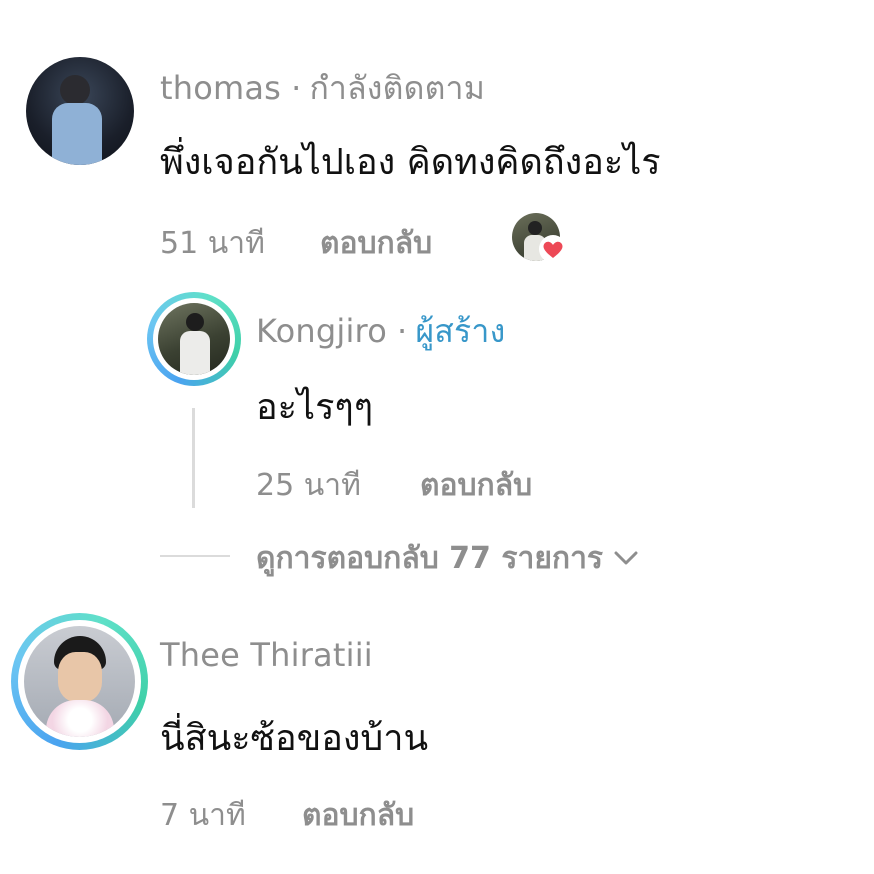 The image size is (874, 874). Describe the element at coordinates (460, 331) in the screenshot. I see `creator-badge: ผู้สร้าง` at that location.